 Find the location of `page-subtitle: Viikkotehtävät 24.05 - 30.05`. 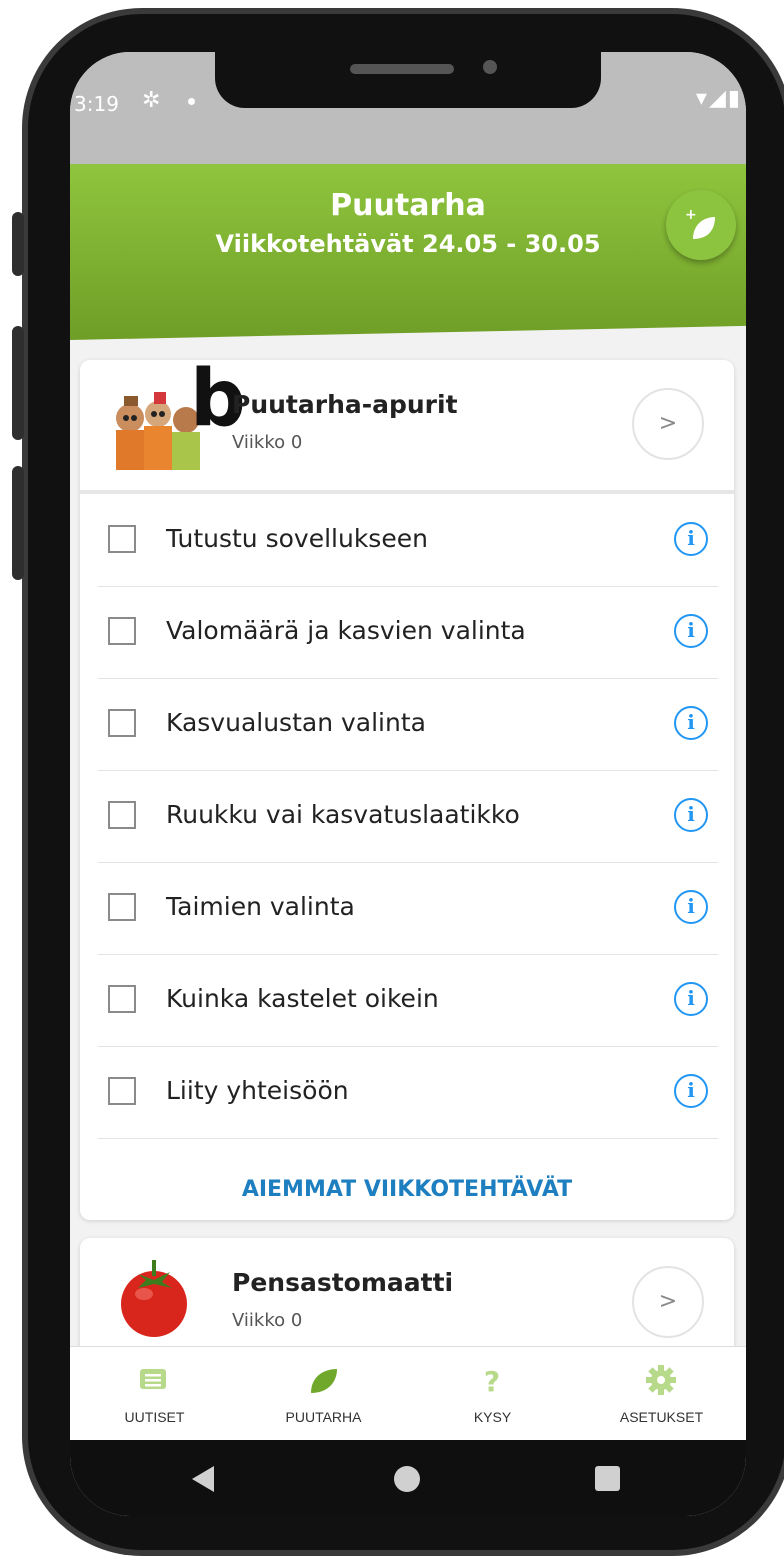

page-subtitle: Viikkotehtävät 24.05 - 30.05 is located at coordinates (408, 244).